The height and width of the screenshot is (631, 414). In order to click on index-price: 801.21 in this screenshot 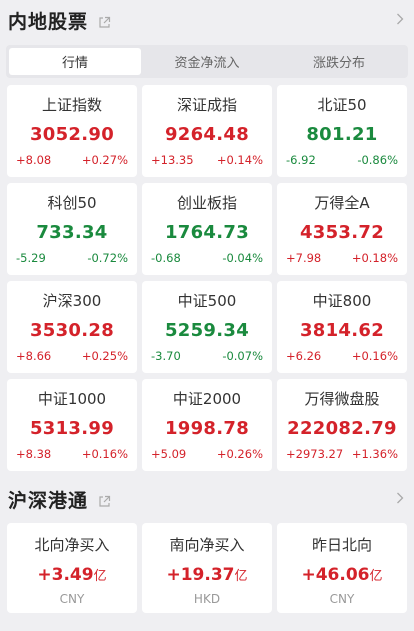, I will do `click(342, 134)`.